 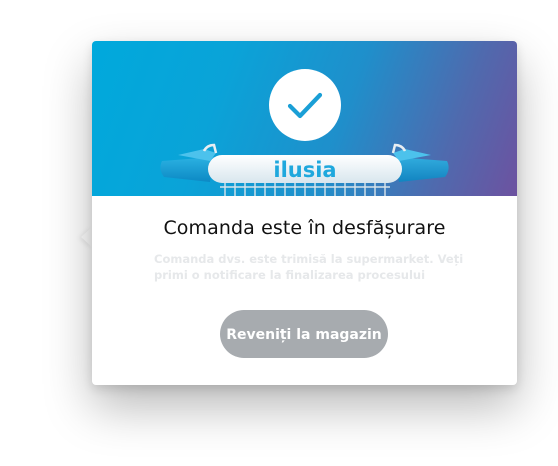 What do you see at coordinates (304, 228) in the screenshot?
I see `dialog-title: Comanda este în desfășurare` at bounding box center [304, 228].